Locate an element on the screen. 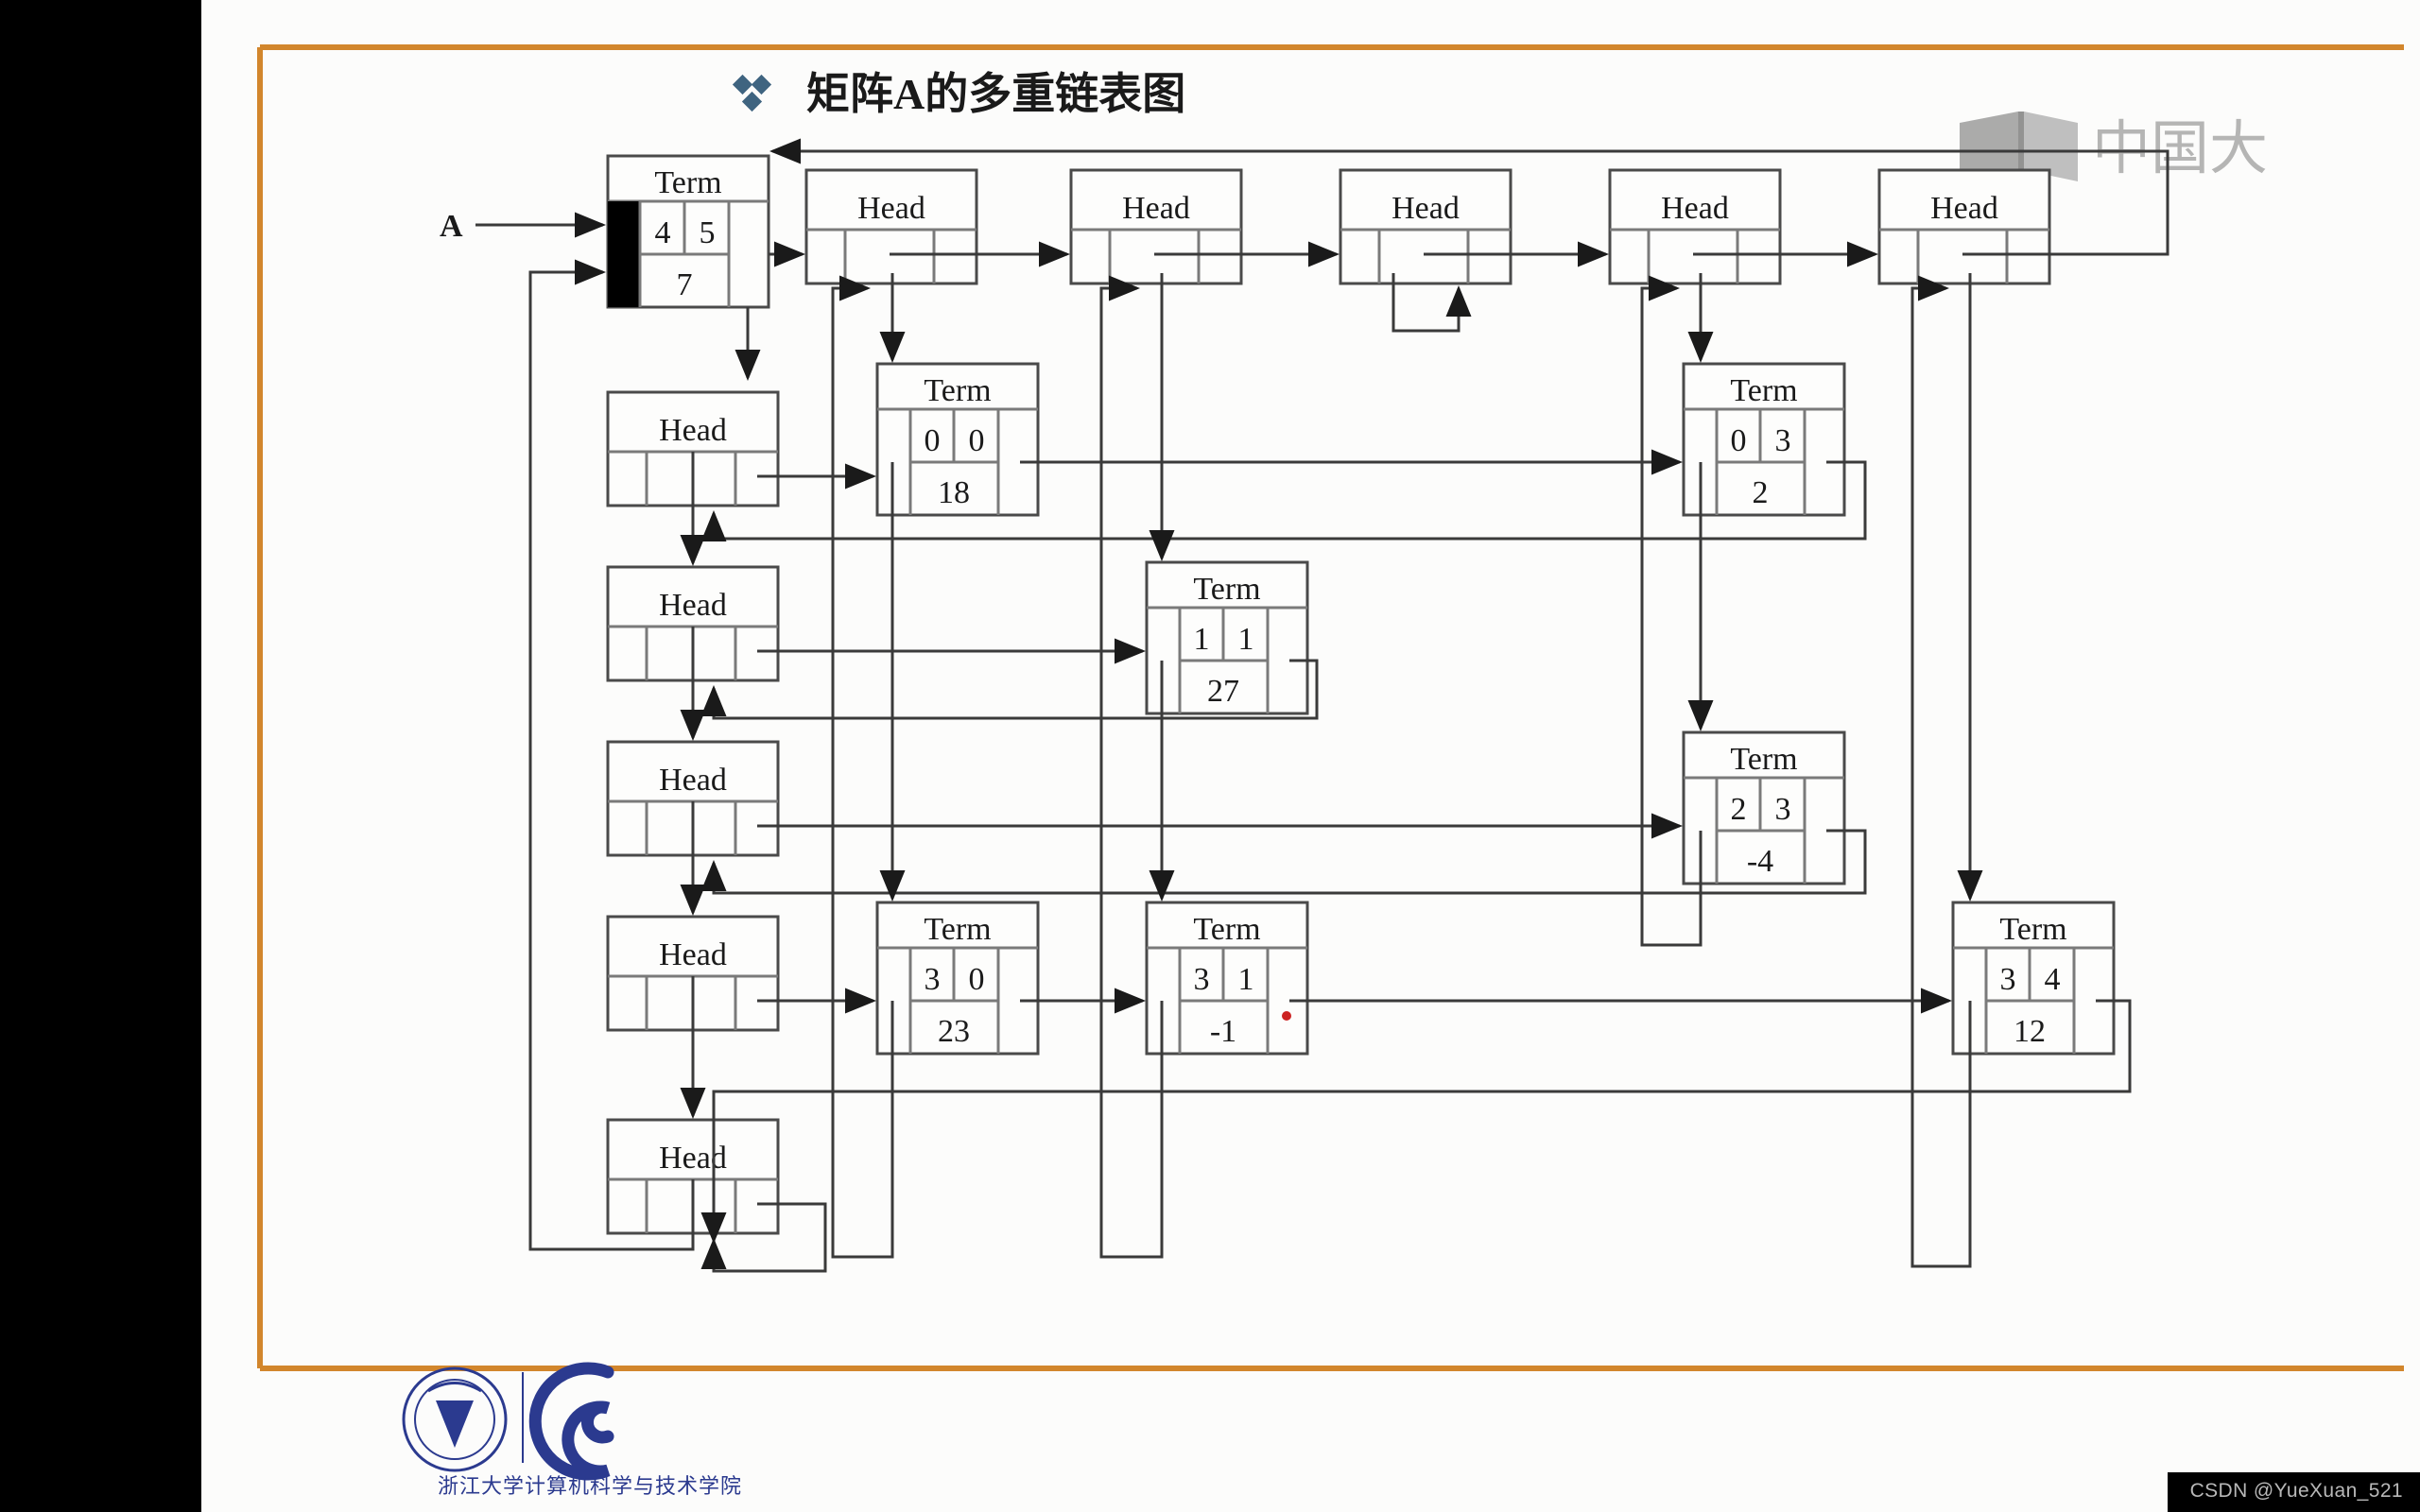  term-node-t30: Term 3 0 23 is located at coordinates (957, 978).